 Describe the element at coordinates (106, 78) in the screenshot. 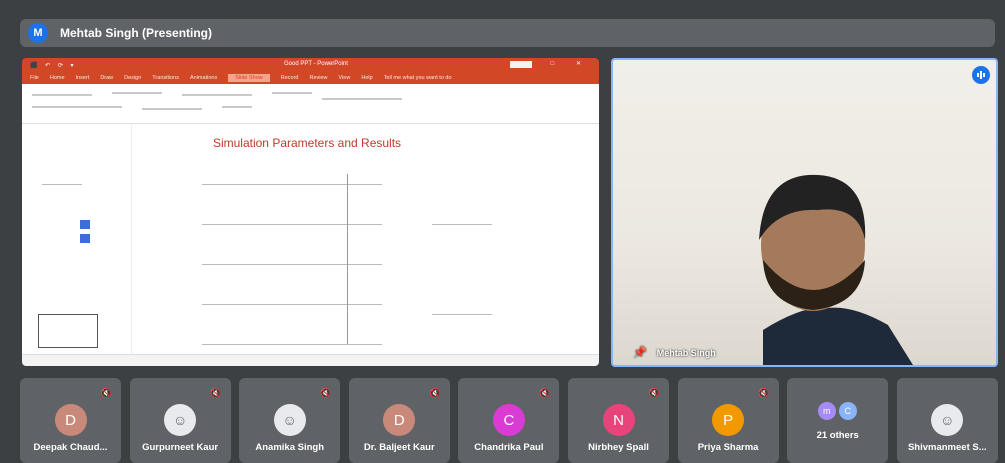

I see `ppt-tab: Draw` at that location.